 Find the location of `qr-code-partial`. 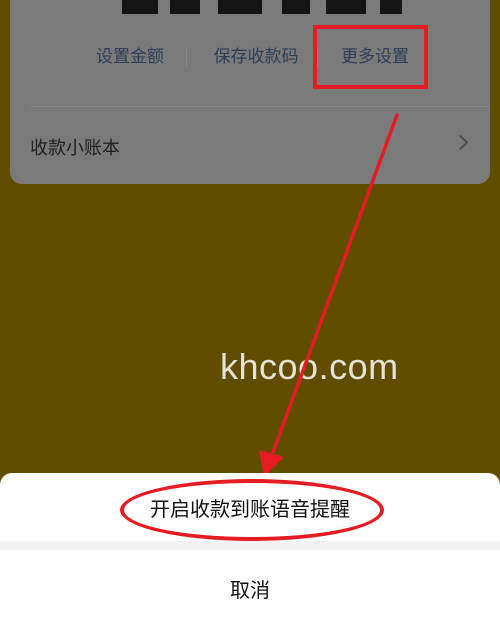

qr-code-partial is located at coordinates (262, 8).